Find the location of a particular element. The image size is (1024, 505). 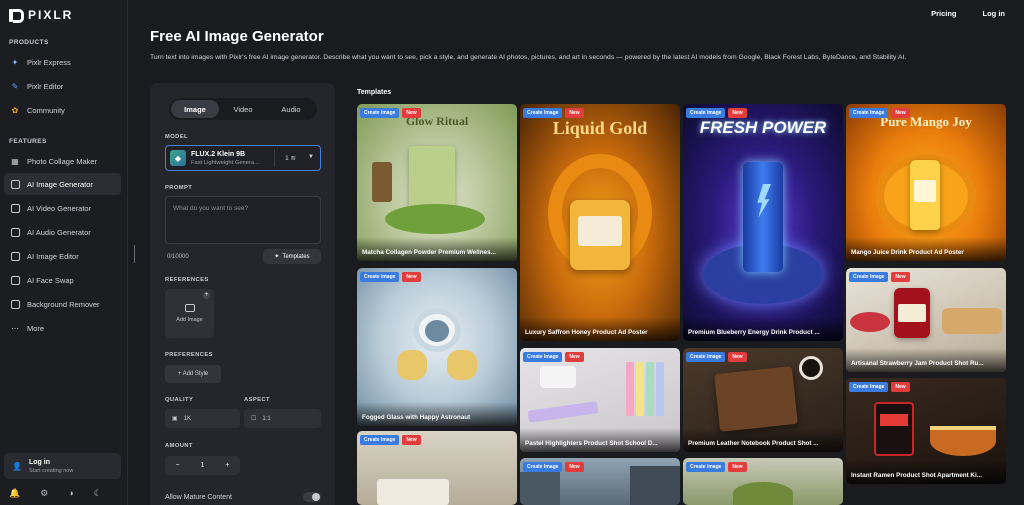

sidebar-item-ai-video-generator: AI Video Generator is located at coordinates (62, 208).